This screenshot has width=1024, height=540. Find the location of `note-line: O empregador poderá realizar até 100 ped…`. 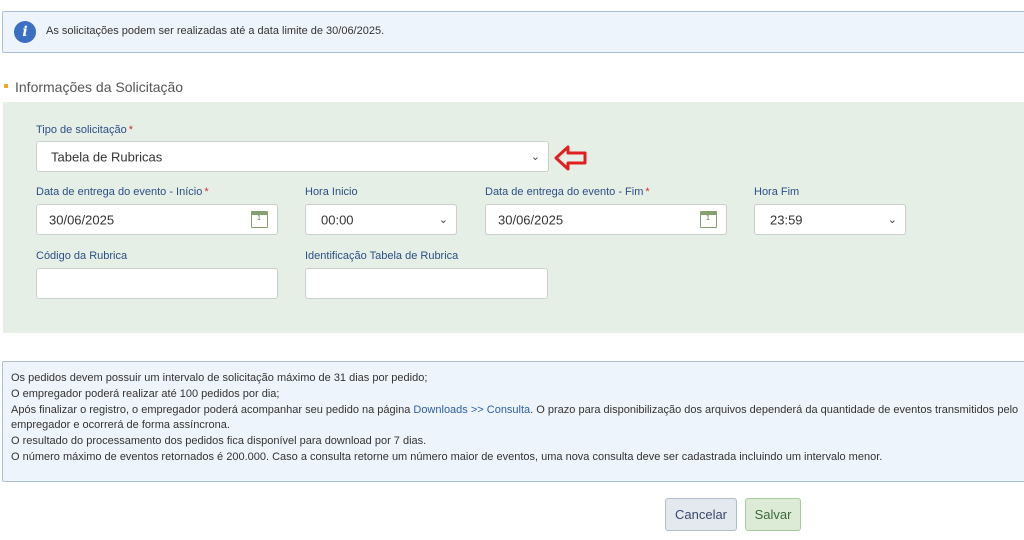

note-line: O empregador poderá realizar até 100 ped… is located at coordinates (145, 394).